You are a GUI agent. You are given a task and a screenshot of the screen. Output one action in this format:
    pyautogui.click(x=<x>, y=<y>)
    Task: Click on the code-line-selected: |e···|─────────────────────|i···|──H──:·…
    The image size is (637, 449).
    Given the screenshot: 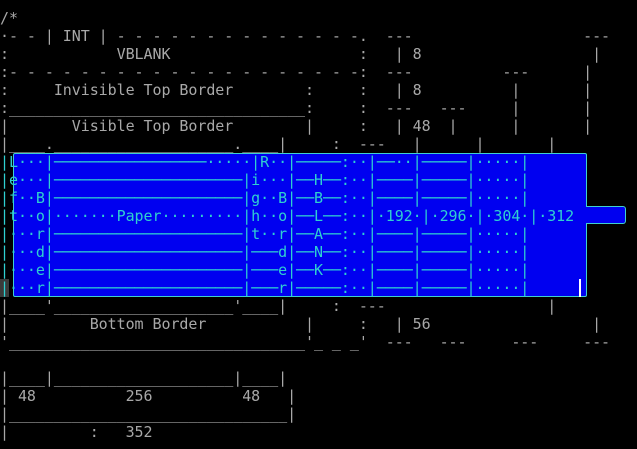 What is the action you would take?
    pyautogui.click(x=264, y=180)
    